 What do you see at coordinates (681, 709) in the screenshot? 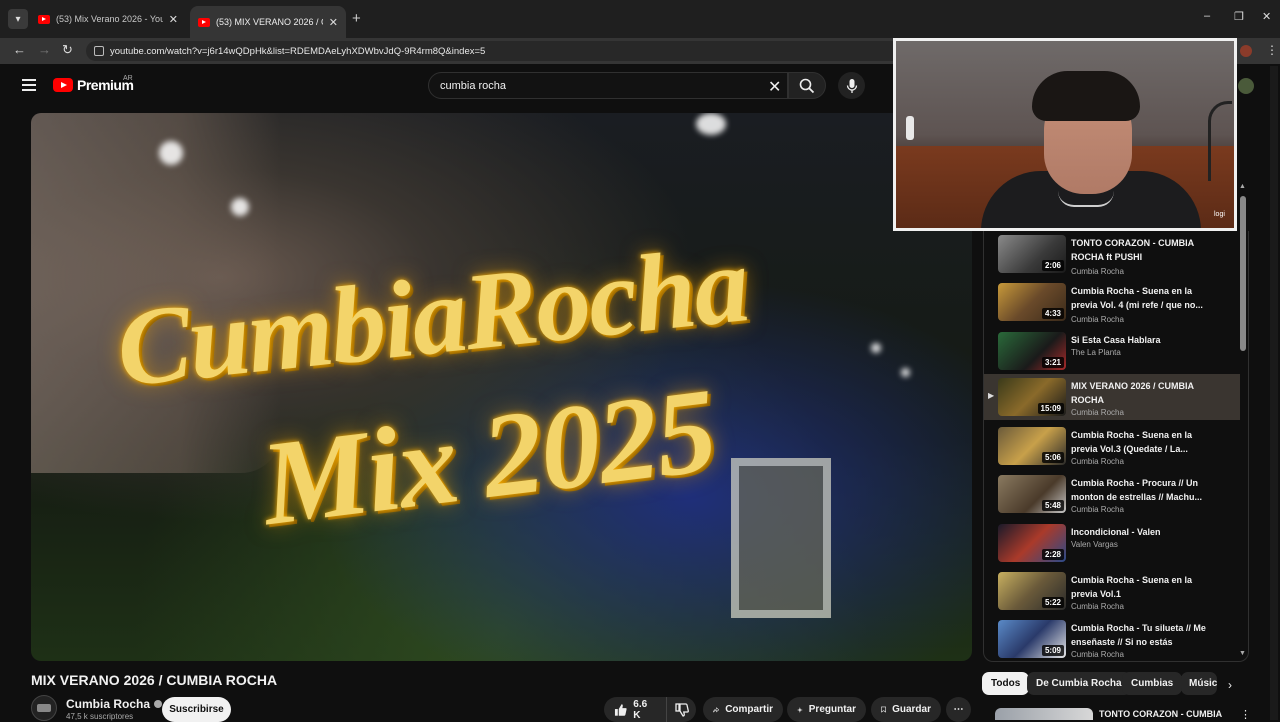
I see `dislike-button` at bounding box center [681, 709].